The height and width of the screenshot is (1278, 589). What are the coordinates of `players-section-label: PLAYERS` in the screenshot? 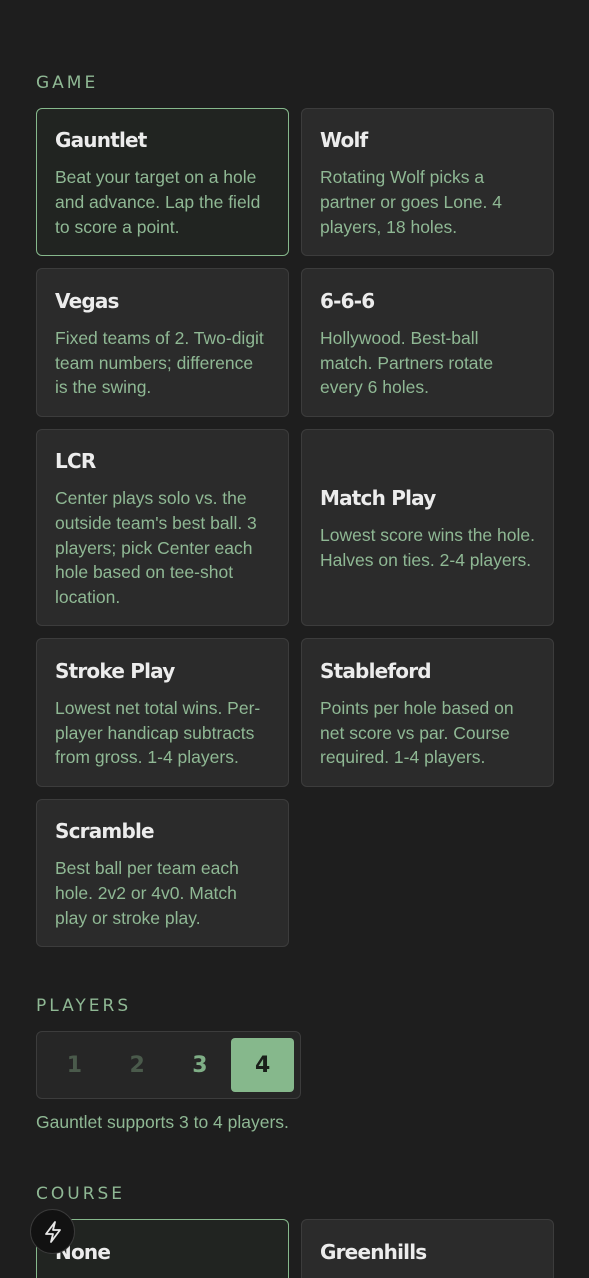 It's located at (84, 1006).